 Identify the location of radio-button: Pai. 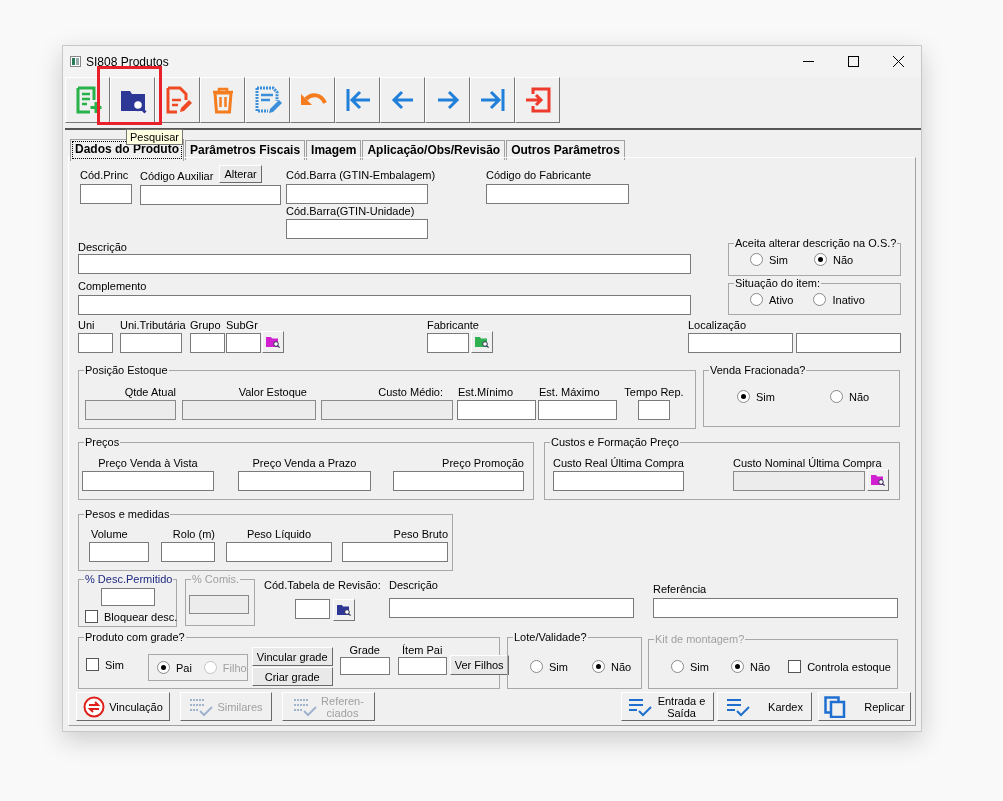
(174, 667).